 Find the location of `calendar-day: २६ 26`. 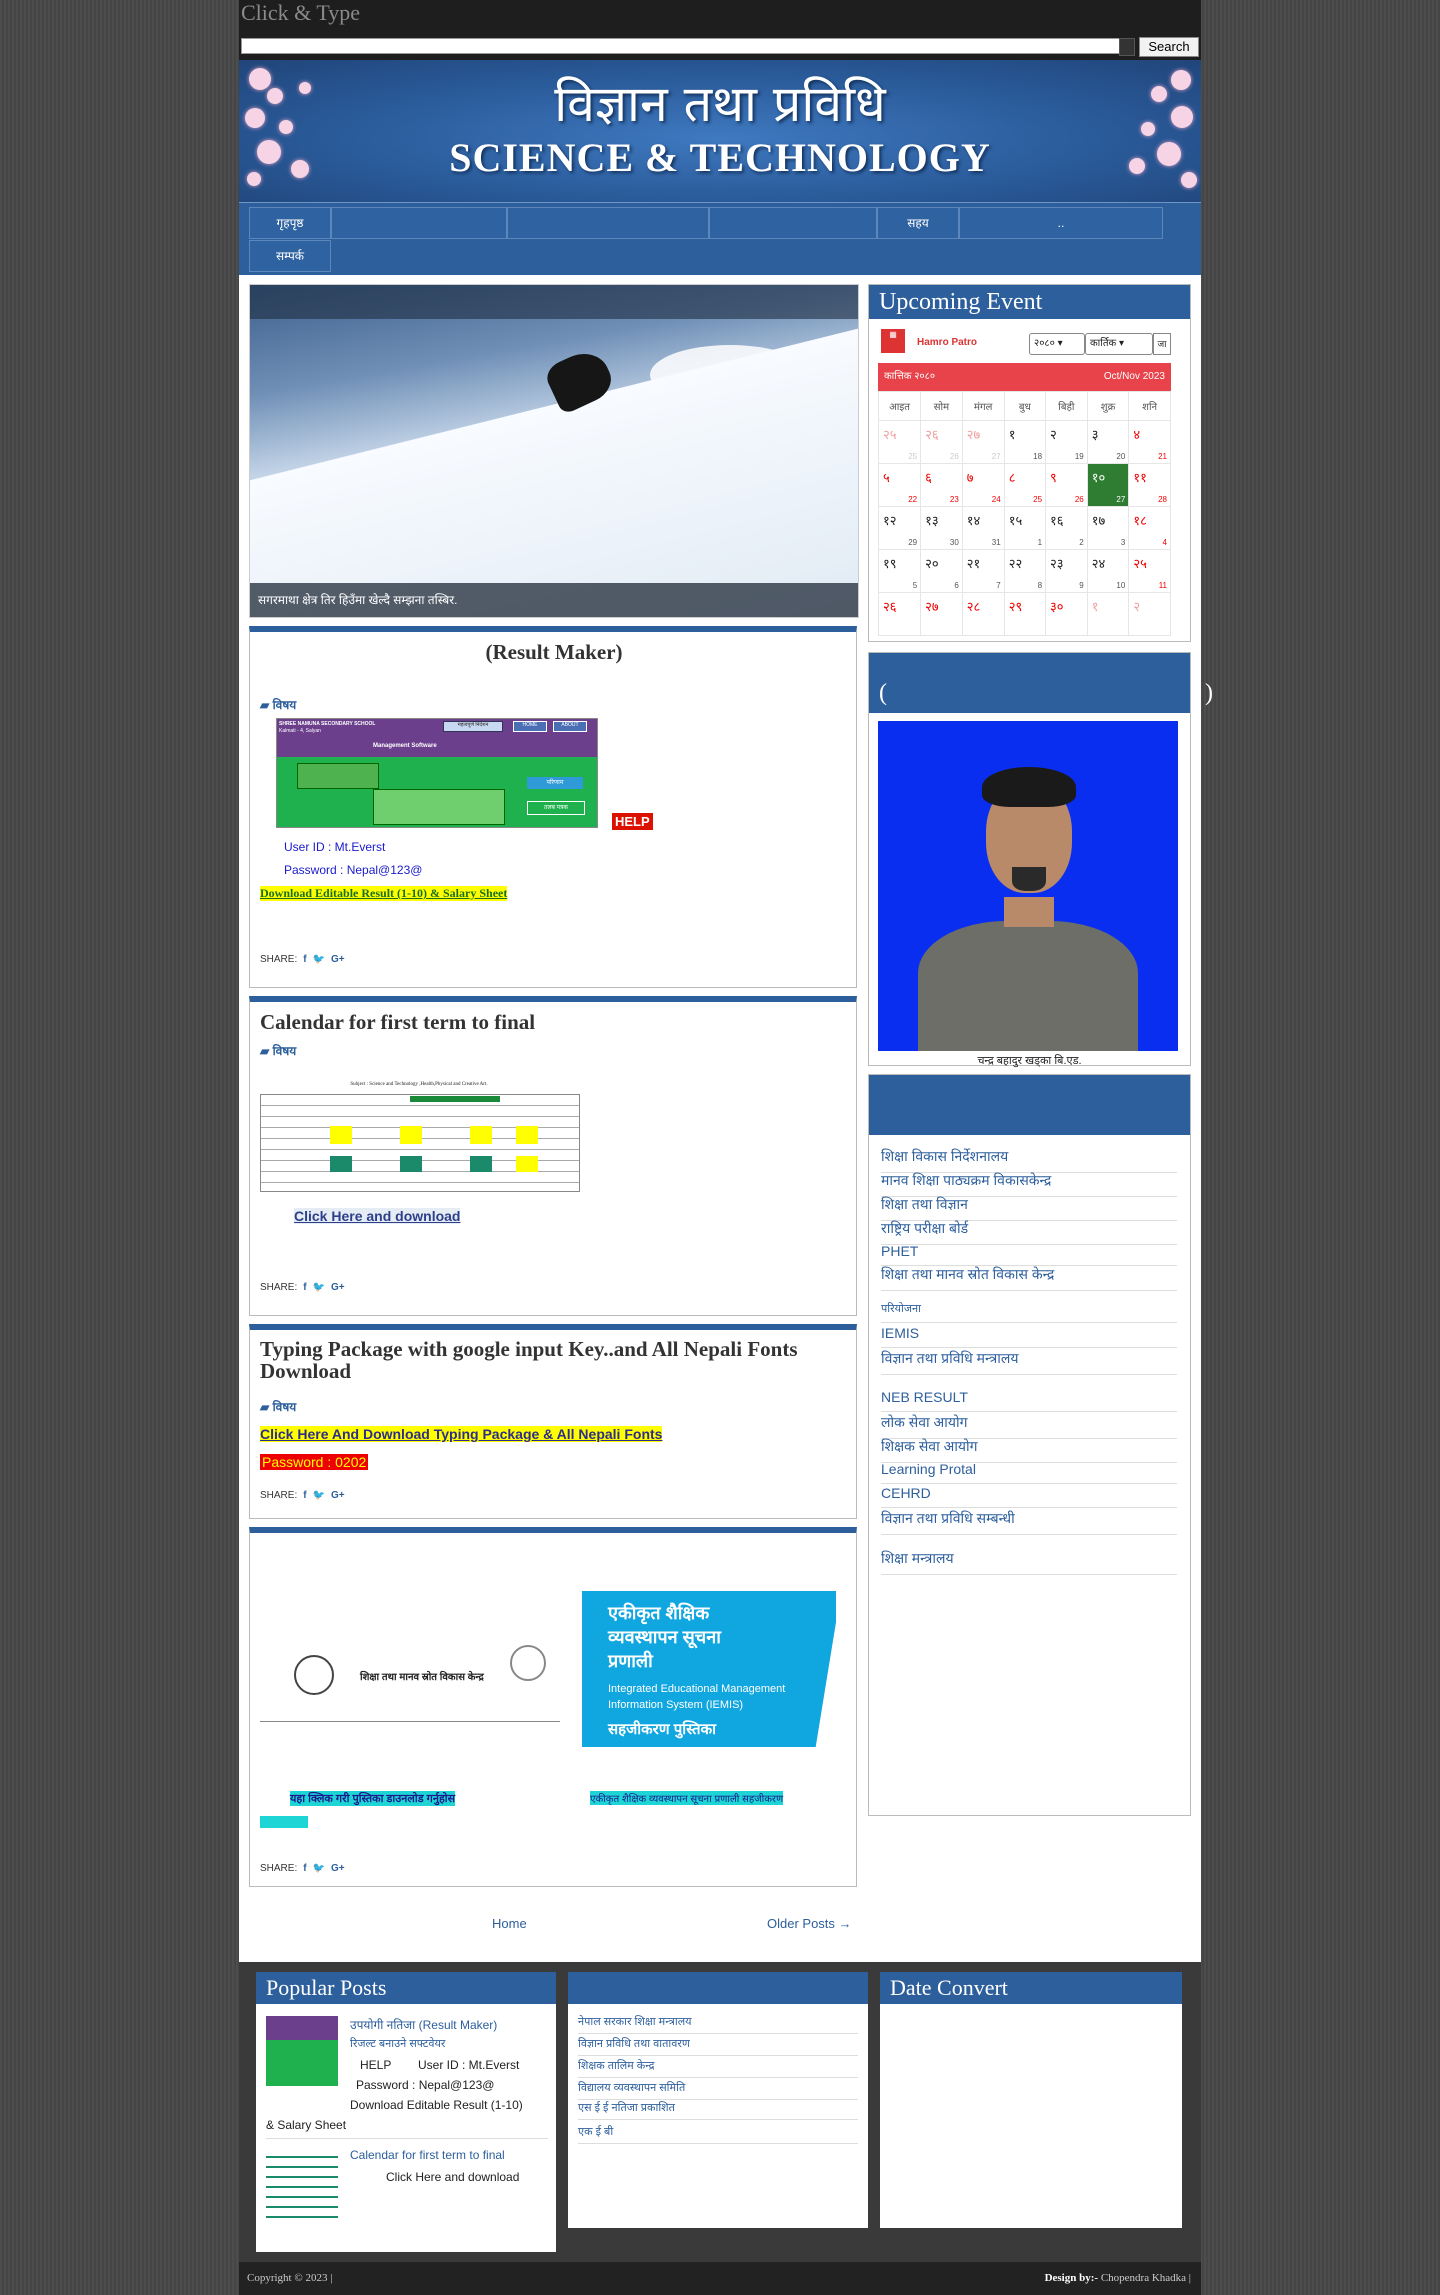

calendar-day: २६ 26 is located at coordinates (941, 442).